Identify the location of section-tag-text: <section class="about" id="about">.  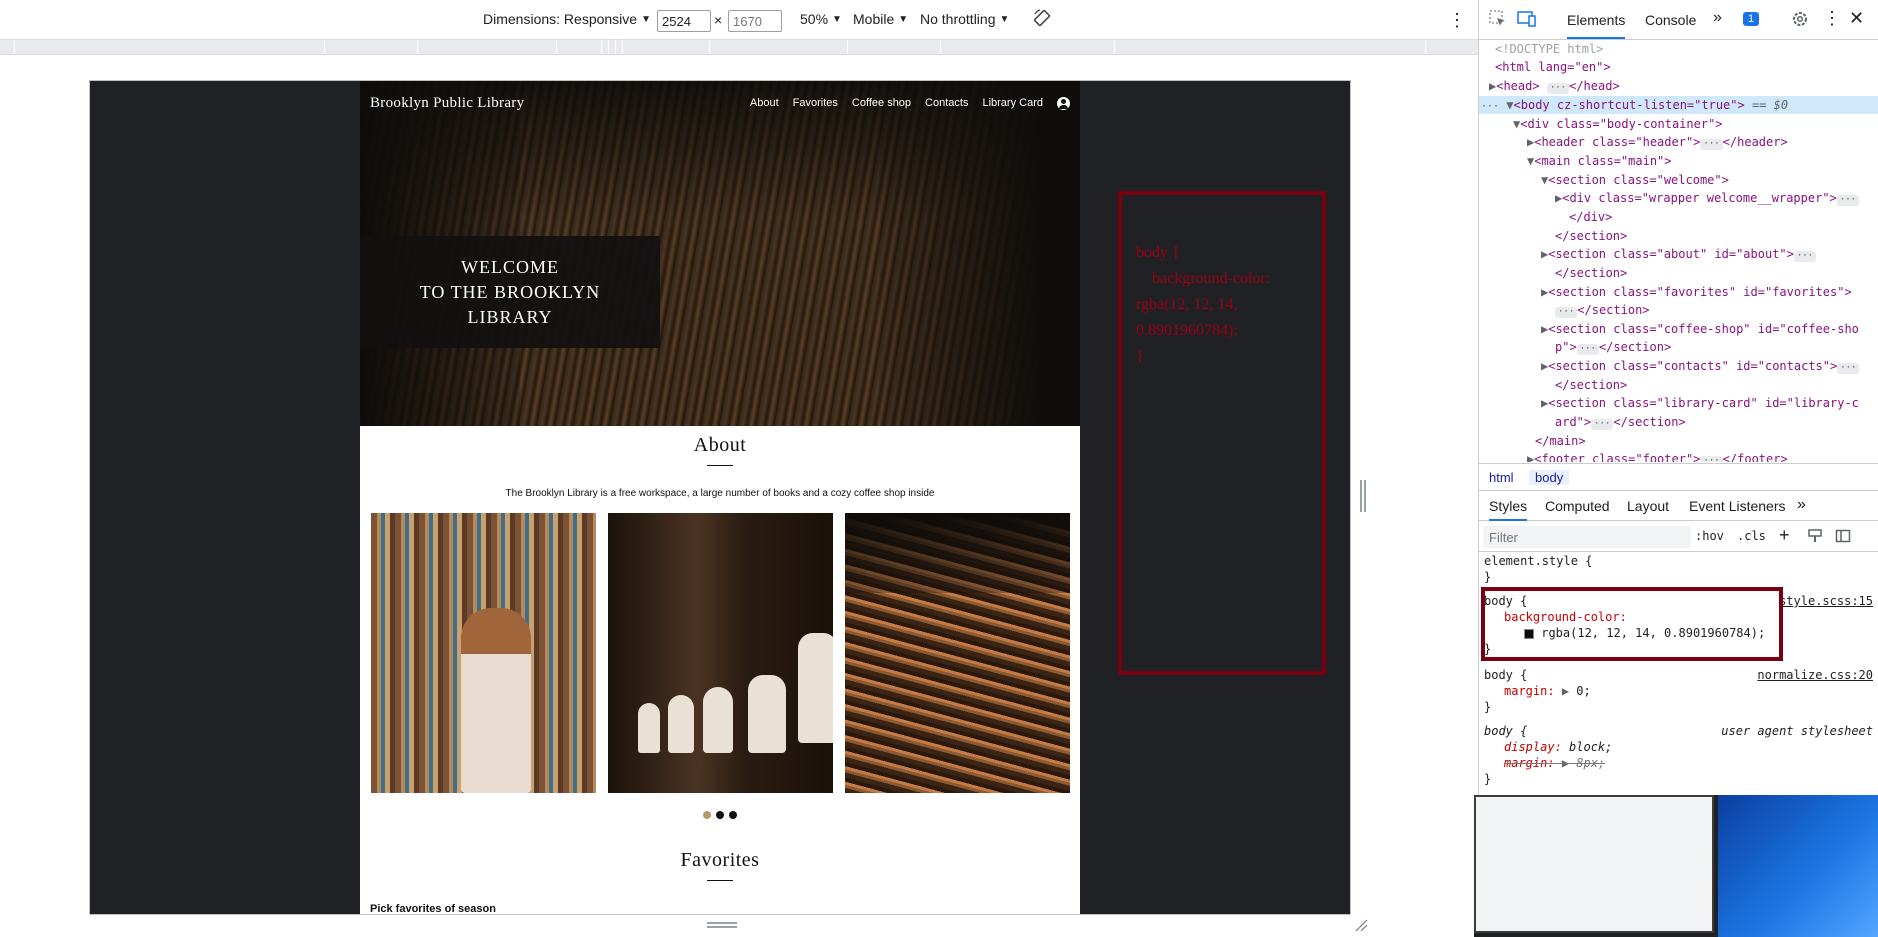
(1671, 254).